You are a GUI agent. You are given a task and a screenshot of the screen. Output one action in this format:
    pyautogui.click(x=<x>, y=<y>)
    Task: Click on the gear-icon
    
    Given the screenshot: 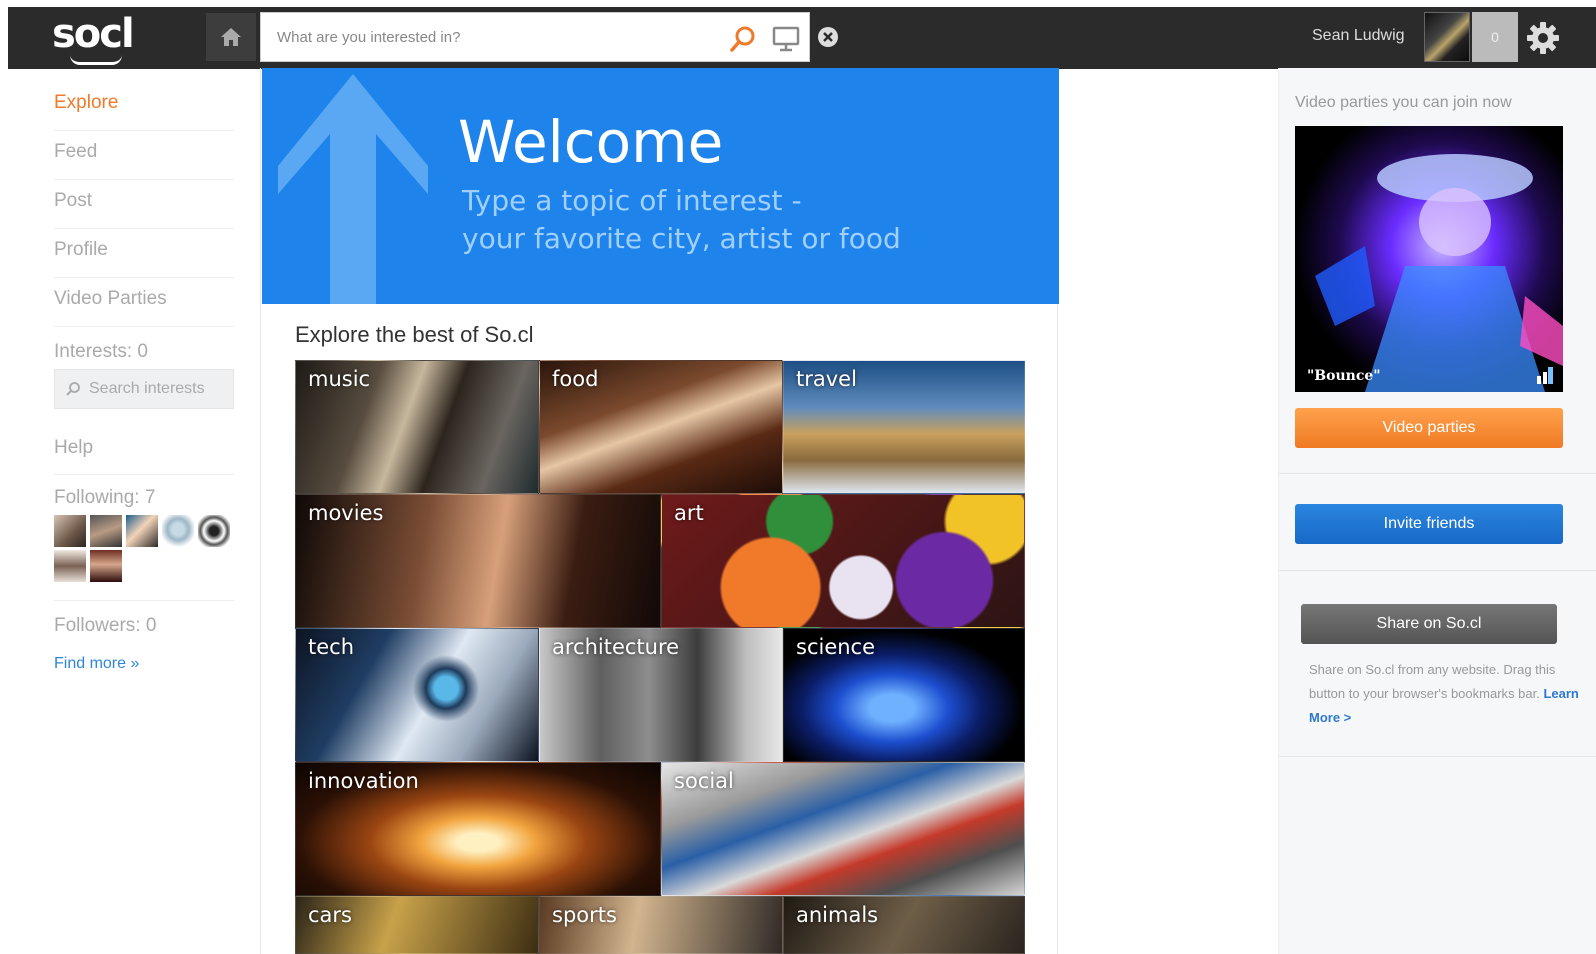 What is the action you would take?
    pyautogui.click(x=1543, y=38)
    